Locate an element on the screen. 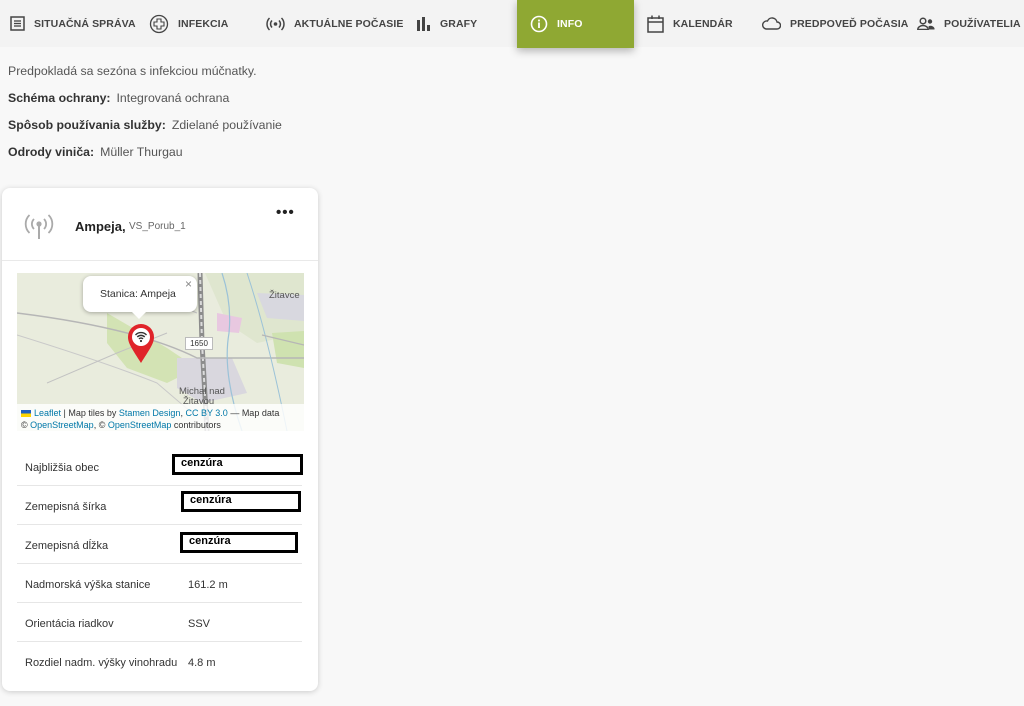  tab-infekcia: INFEKCIA is located at coordinates (188, 23).